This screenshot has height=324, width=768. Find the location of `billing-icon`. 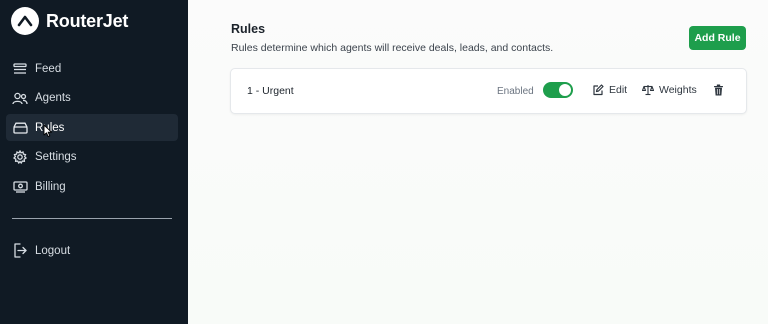

billing-icon is located at coordinates (20, 187).